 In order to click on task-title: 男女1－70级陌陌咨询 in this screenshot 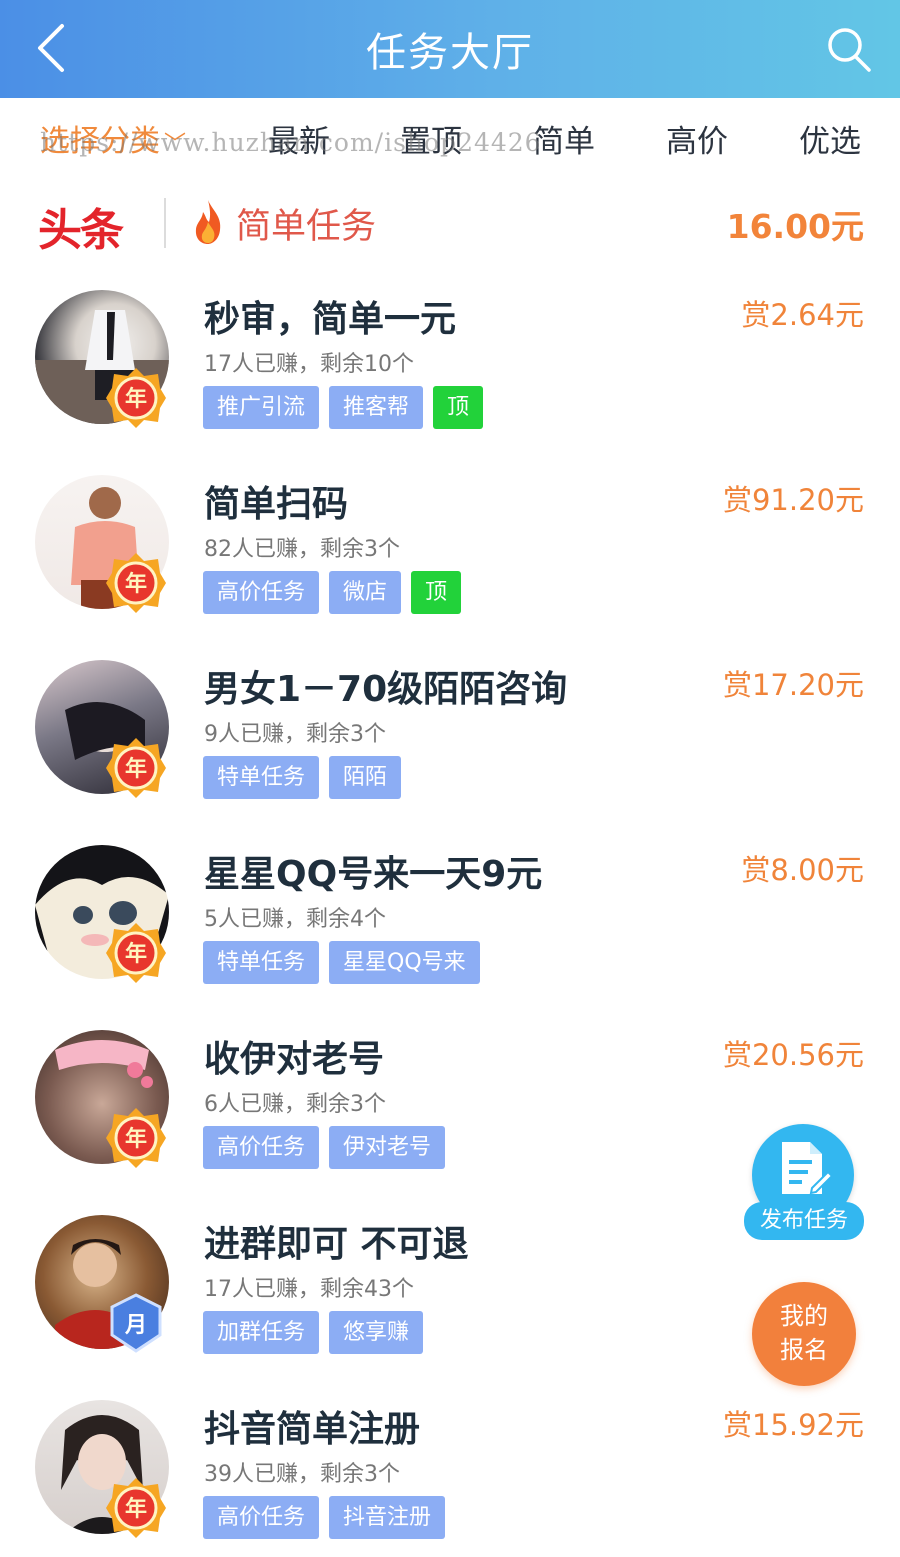, I will do `click(386, 689)`.